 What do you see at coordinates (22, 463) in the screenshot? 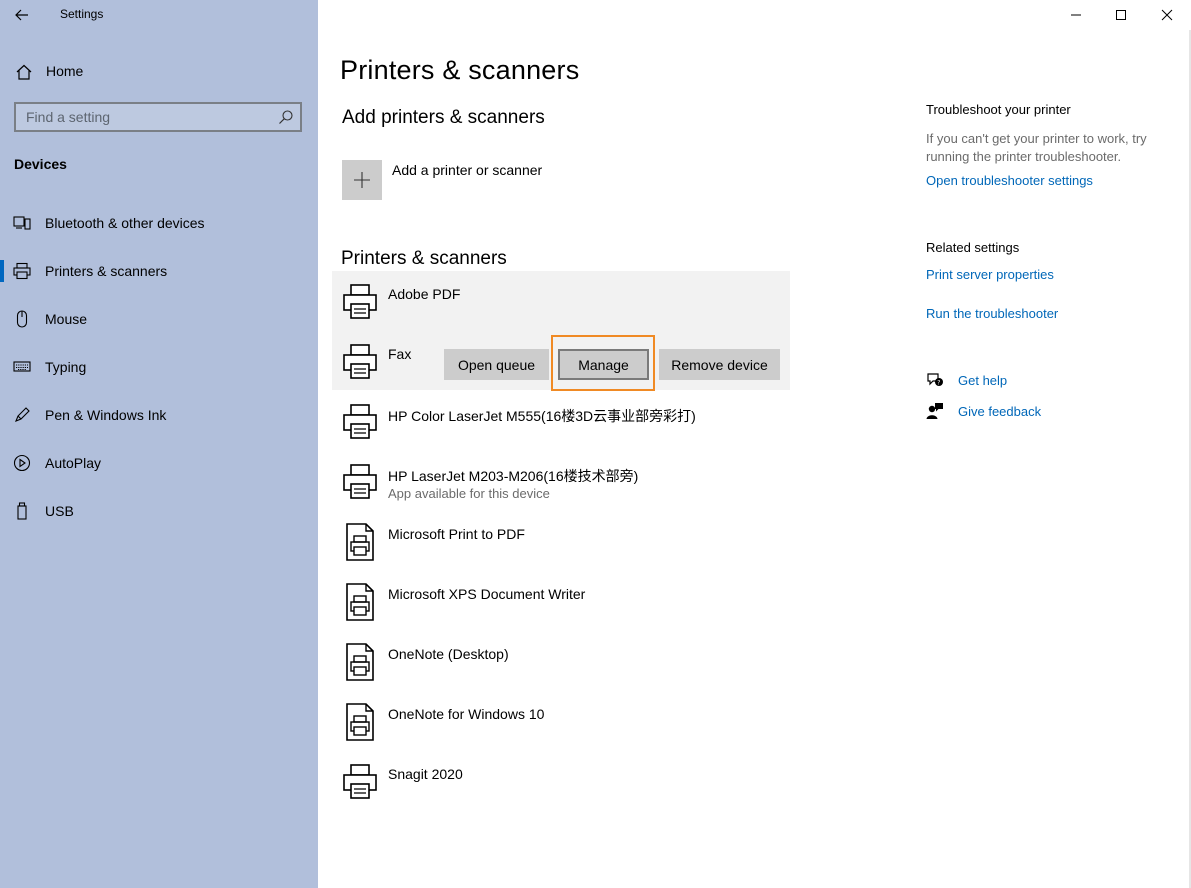
I see `autoplay-icon` at bounding box center [22, 463].